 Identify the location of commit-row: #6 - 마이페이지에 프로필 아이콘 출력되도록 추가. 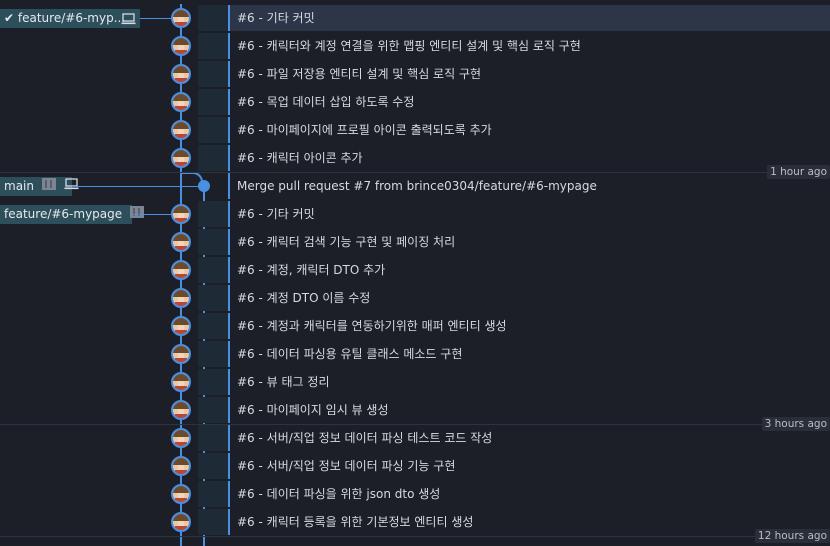
(415, 130).